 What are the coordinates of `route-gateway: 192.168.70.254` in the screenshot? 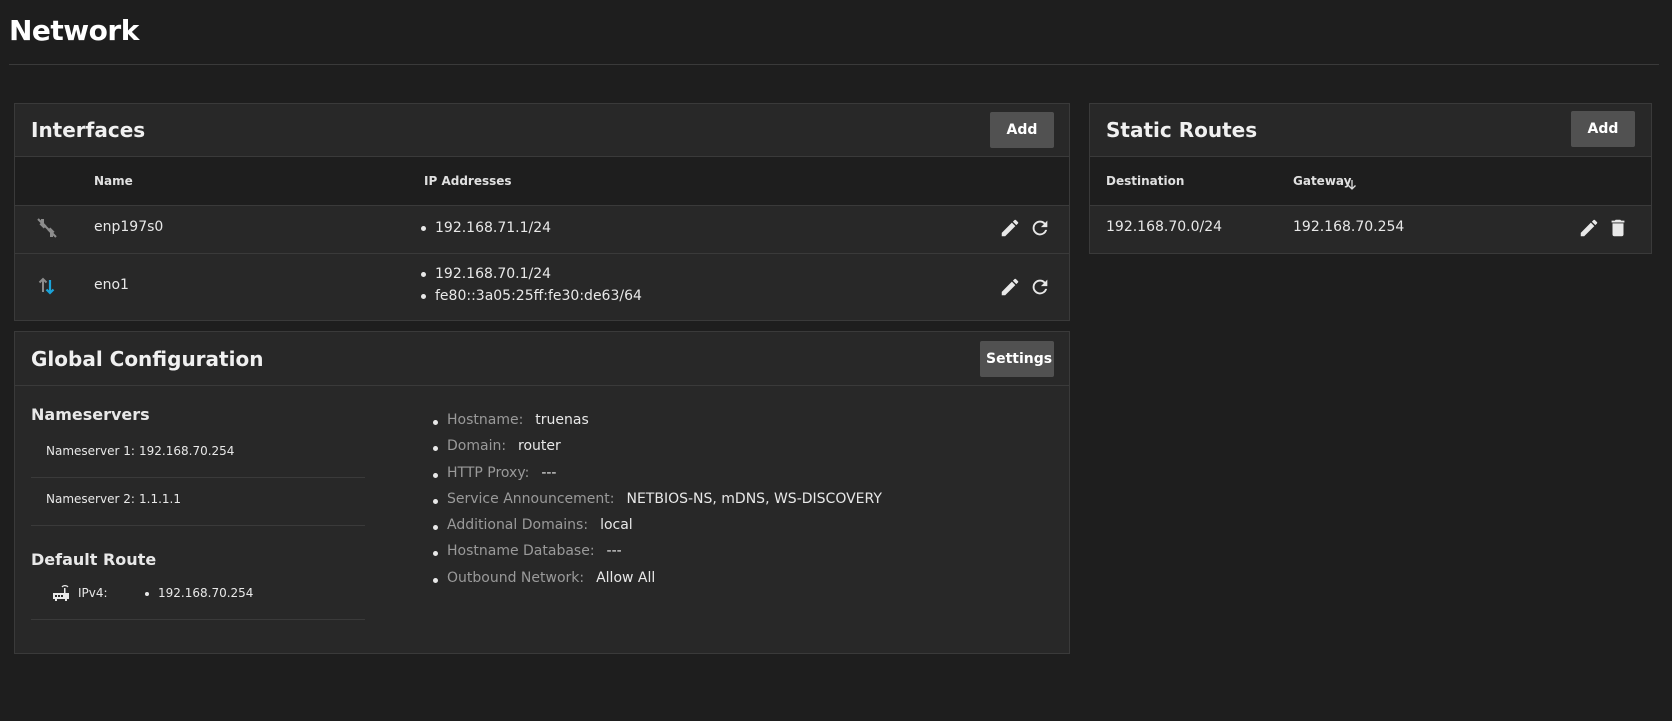 It's located at (1349, 227).